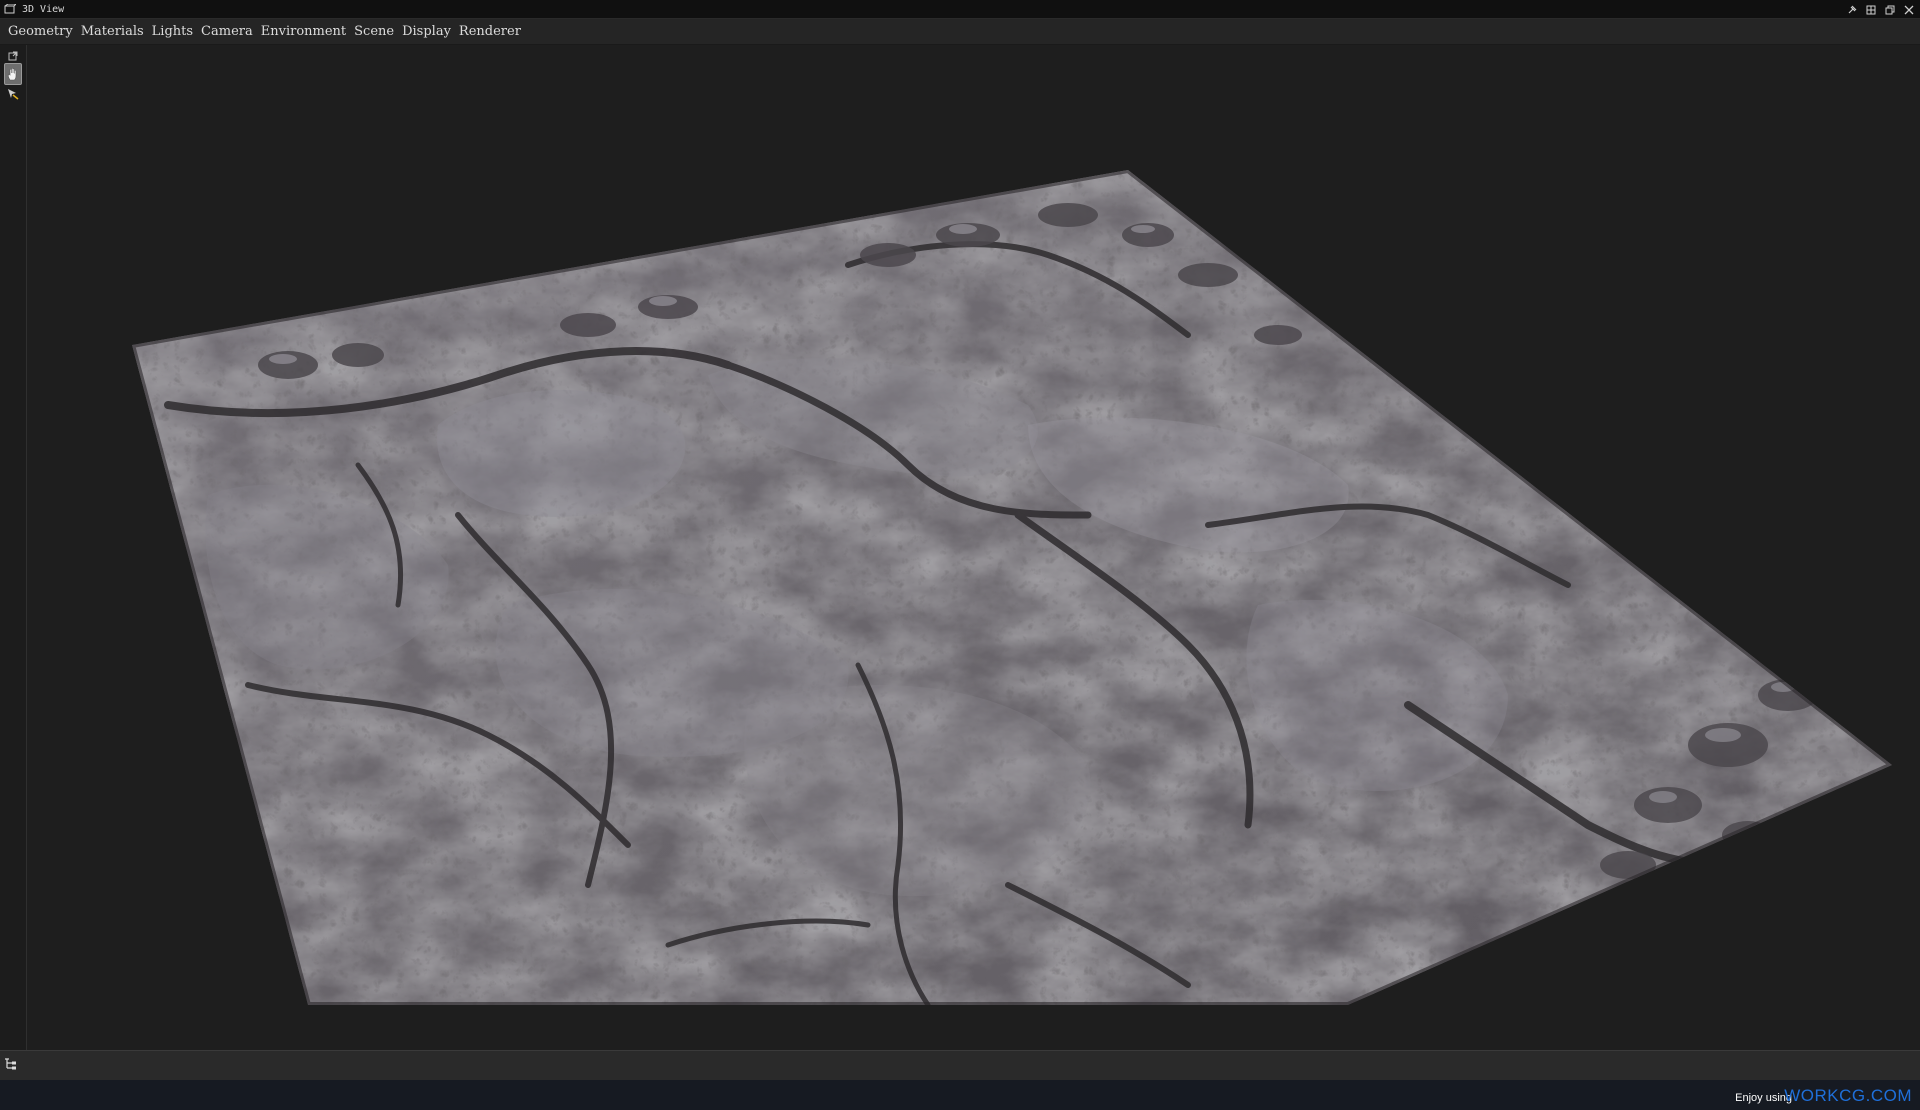 Image resolution: width=1920 pixels, height=1110 pixels. What do you see at coordinates (112, 31) in the screenshot?
I see `menu-materials: Materials` at bounding box center [112, 31].